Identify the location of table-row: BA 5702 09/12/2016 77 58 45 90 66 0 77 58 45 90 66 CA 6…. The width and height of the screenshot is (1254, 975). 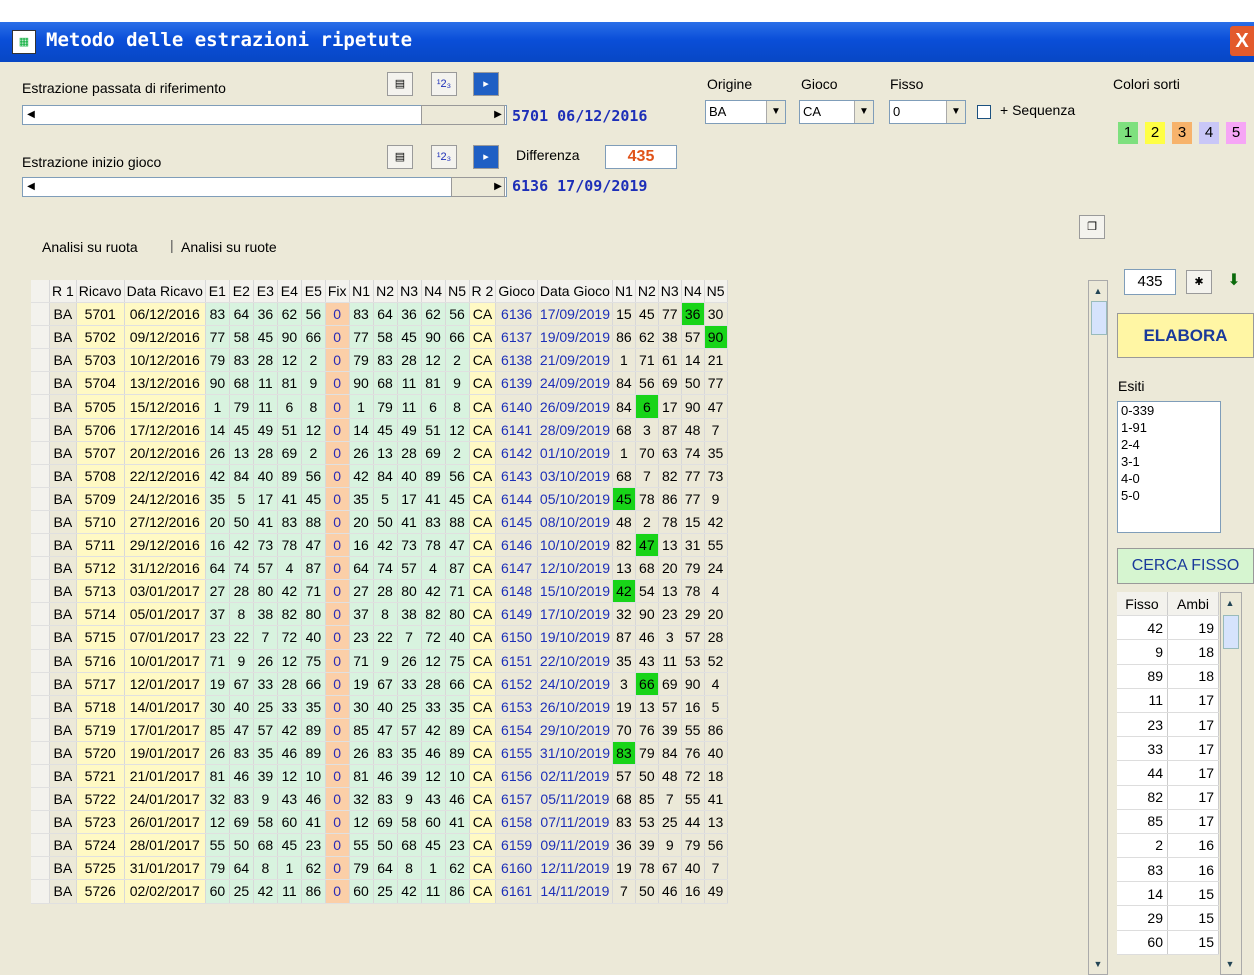
(379, 337).